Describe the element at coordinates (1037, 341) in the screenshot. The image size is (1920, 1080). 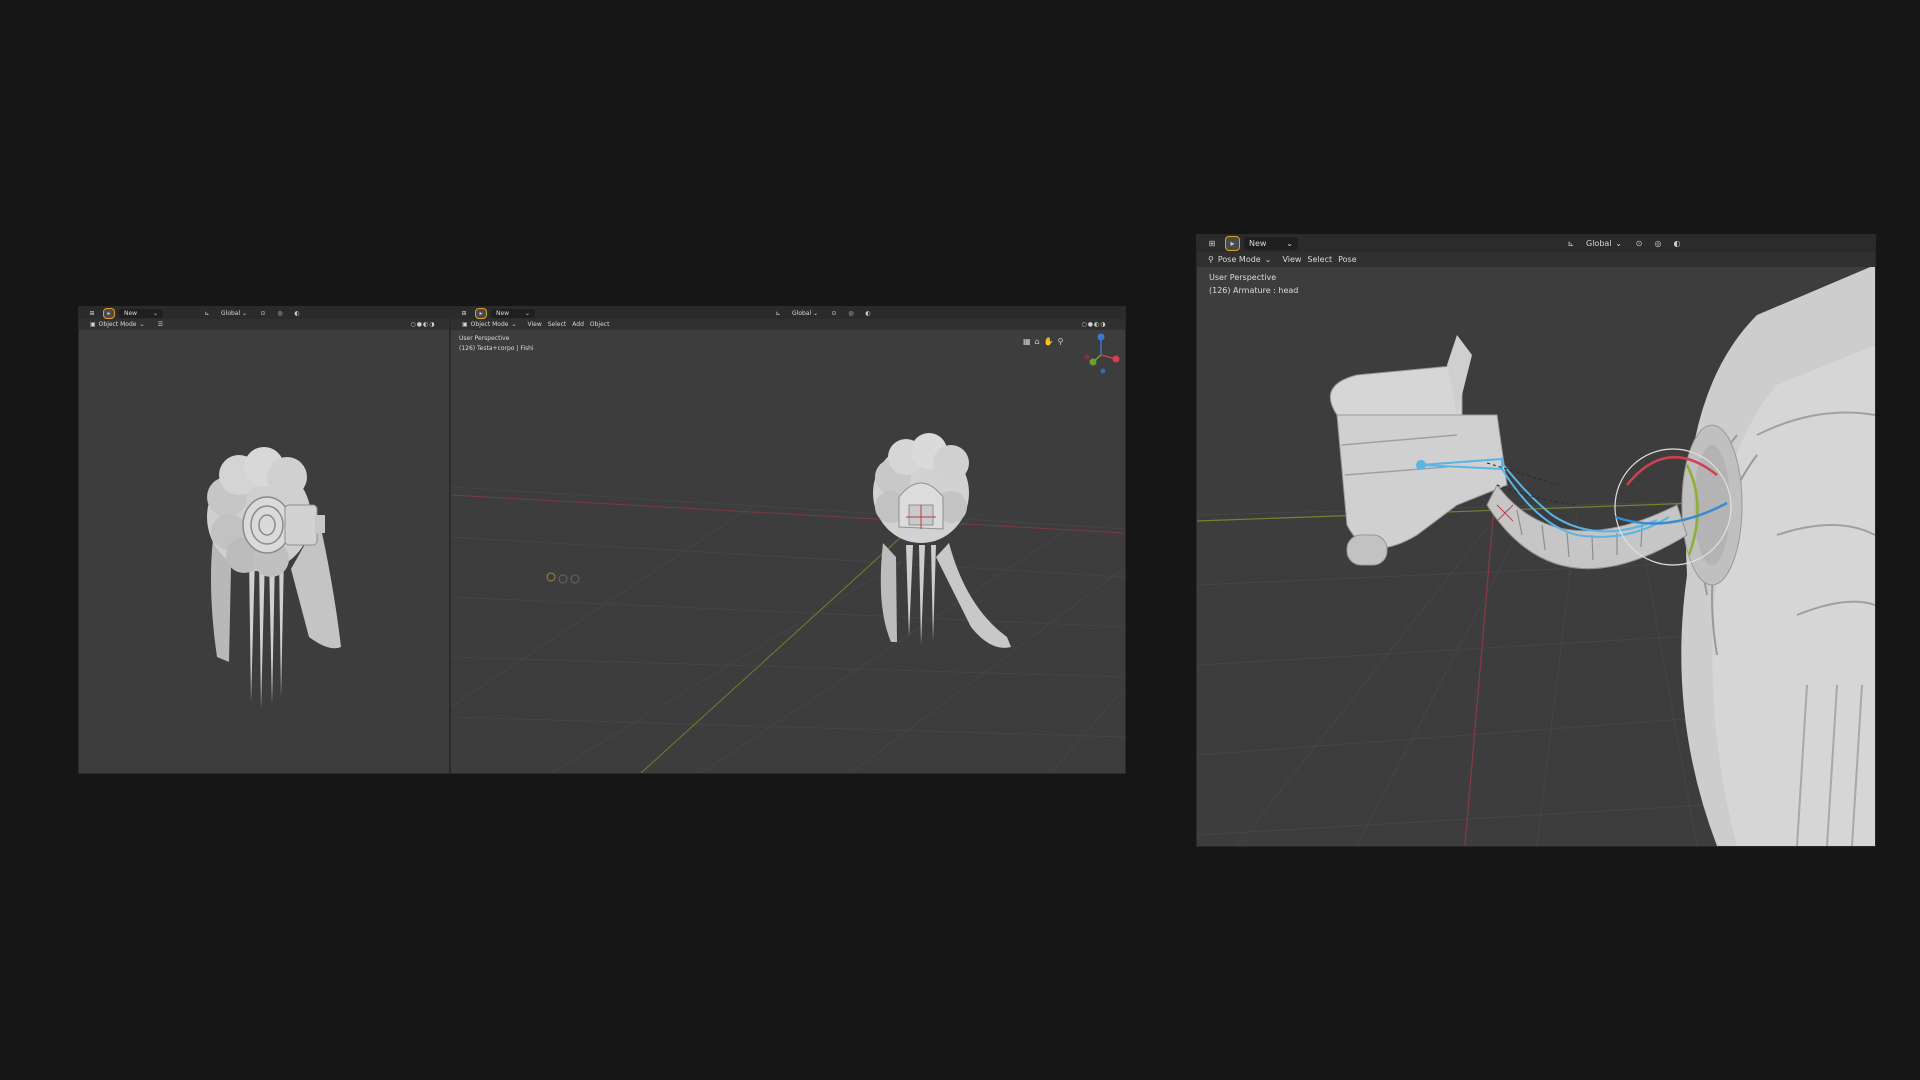
I see `camera-icon: ⌂` at that location.